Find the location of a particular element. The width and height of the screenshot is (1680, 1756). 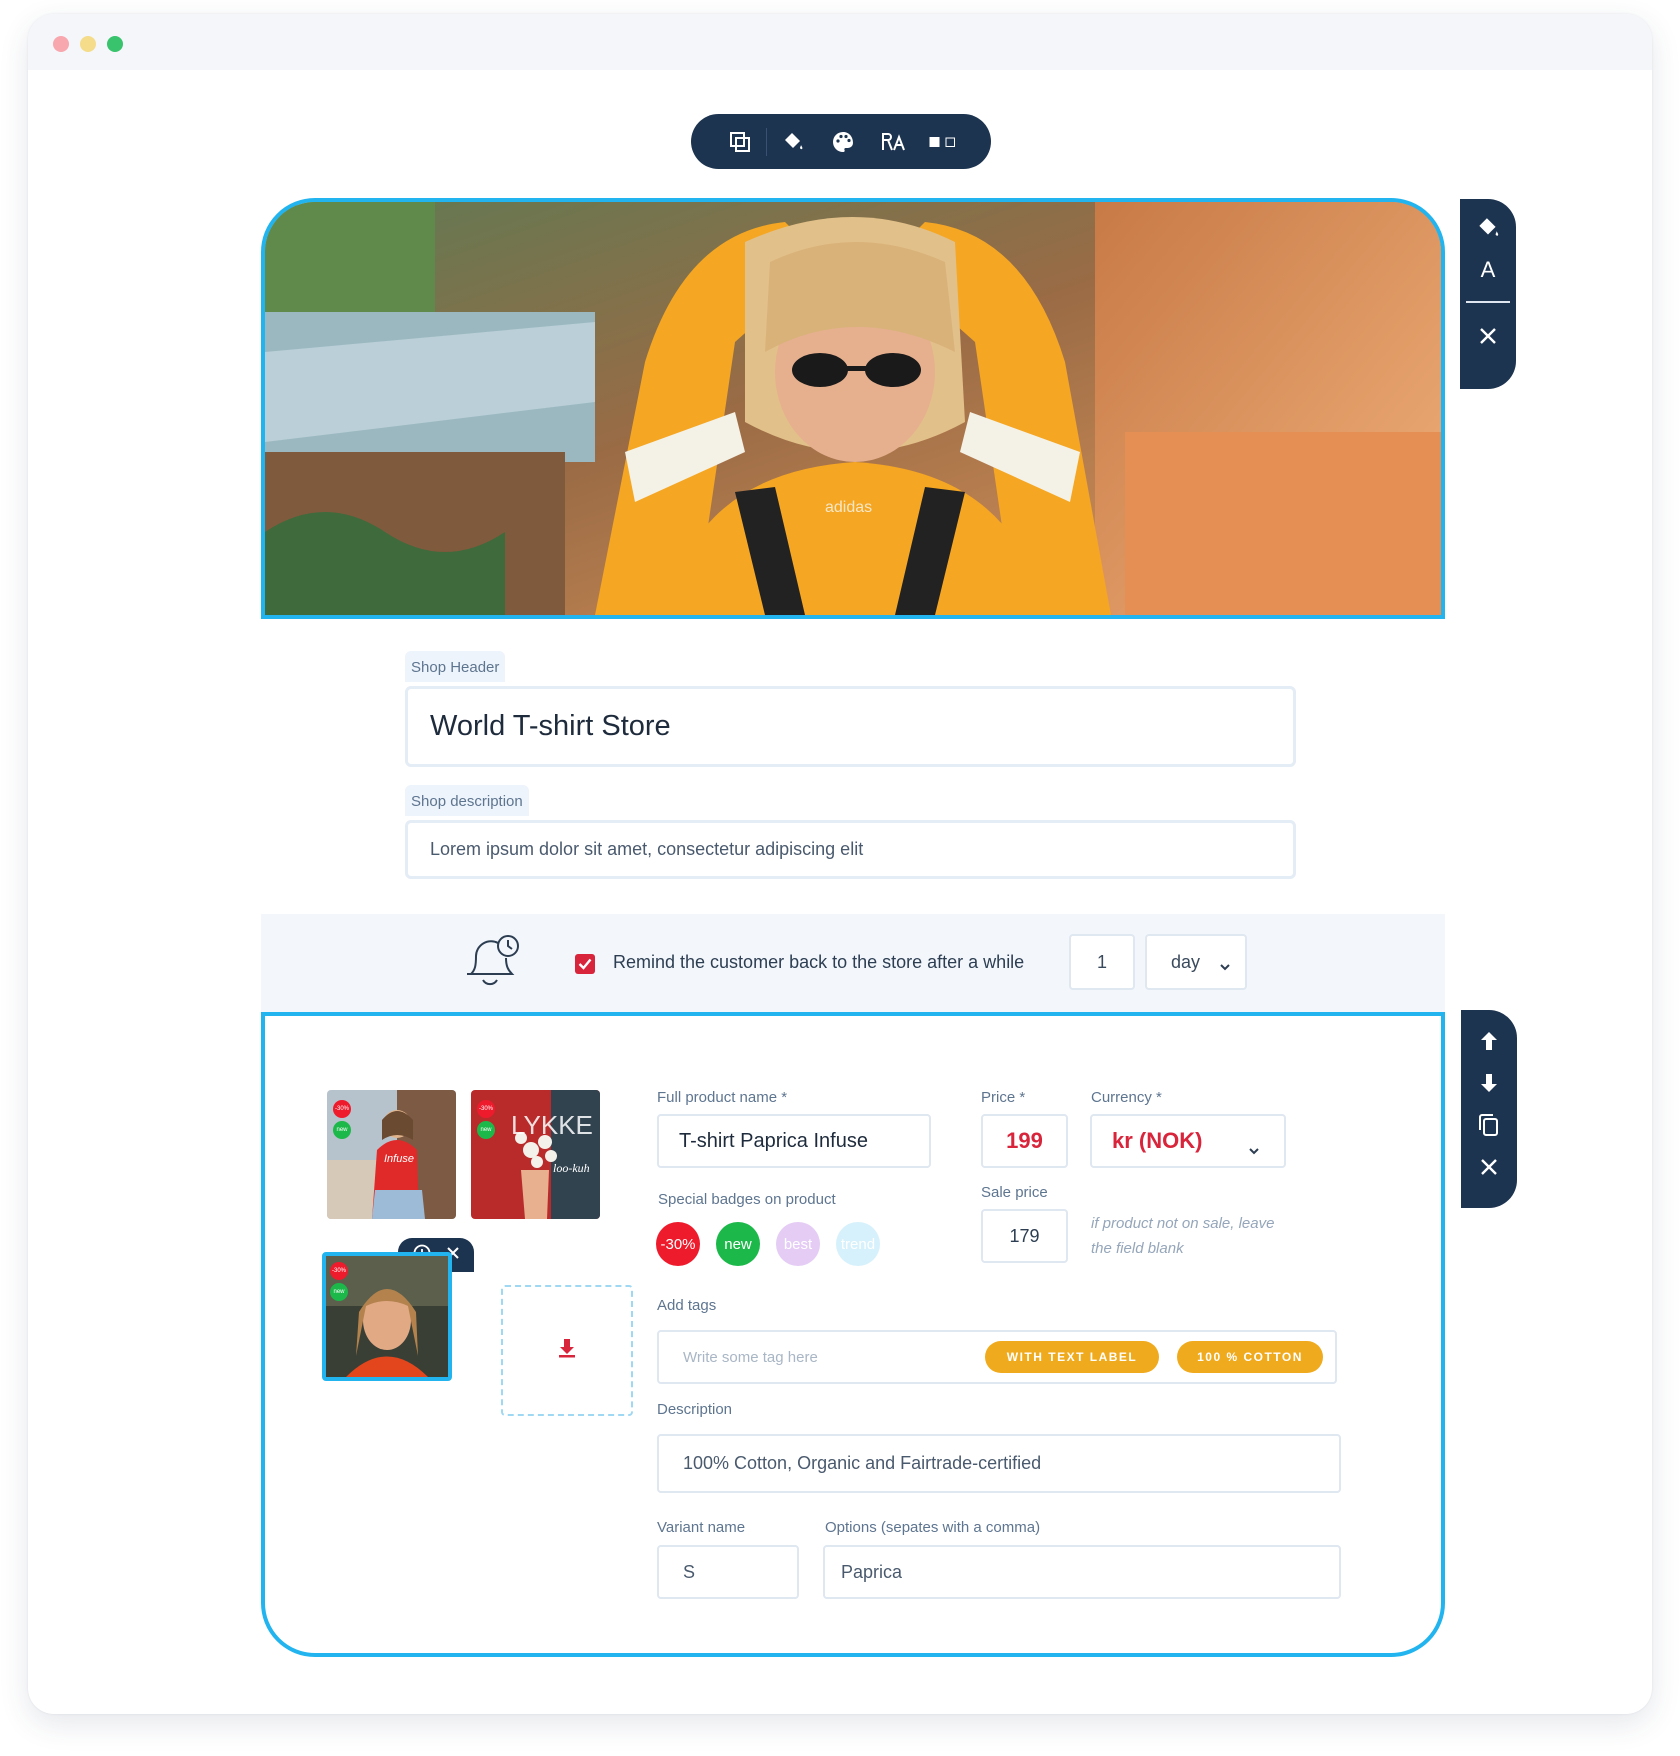

move-down-icon is located at coordinates (1489, 1083).